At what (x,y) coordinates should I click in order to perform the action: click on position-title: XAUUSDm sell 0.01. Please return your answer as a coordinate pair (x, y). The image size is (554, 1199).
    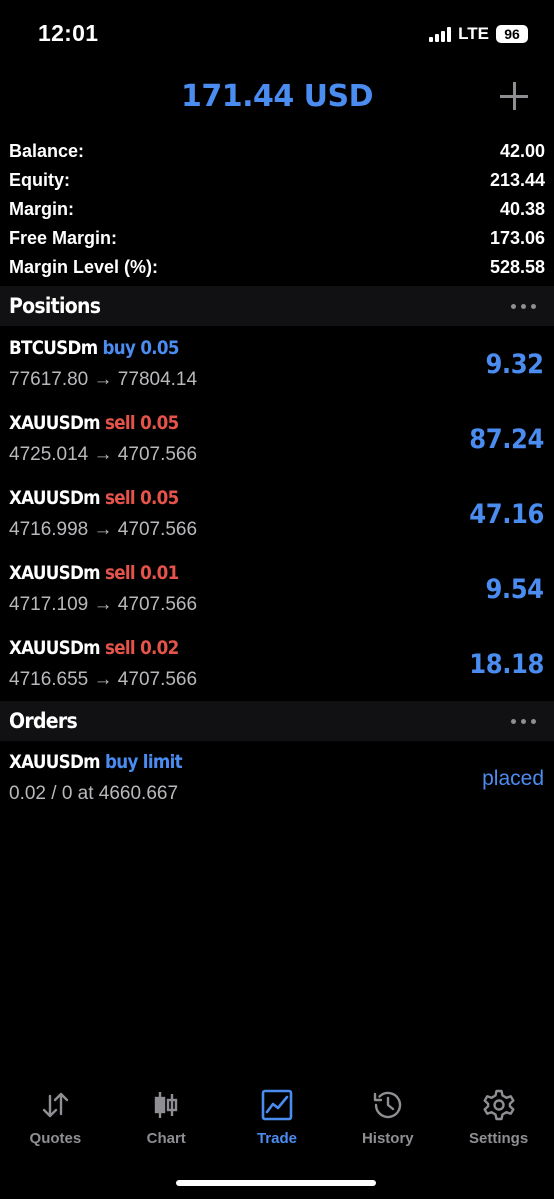
    Looking at the image, I should click on (94, 573).